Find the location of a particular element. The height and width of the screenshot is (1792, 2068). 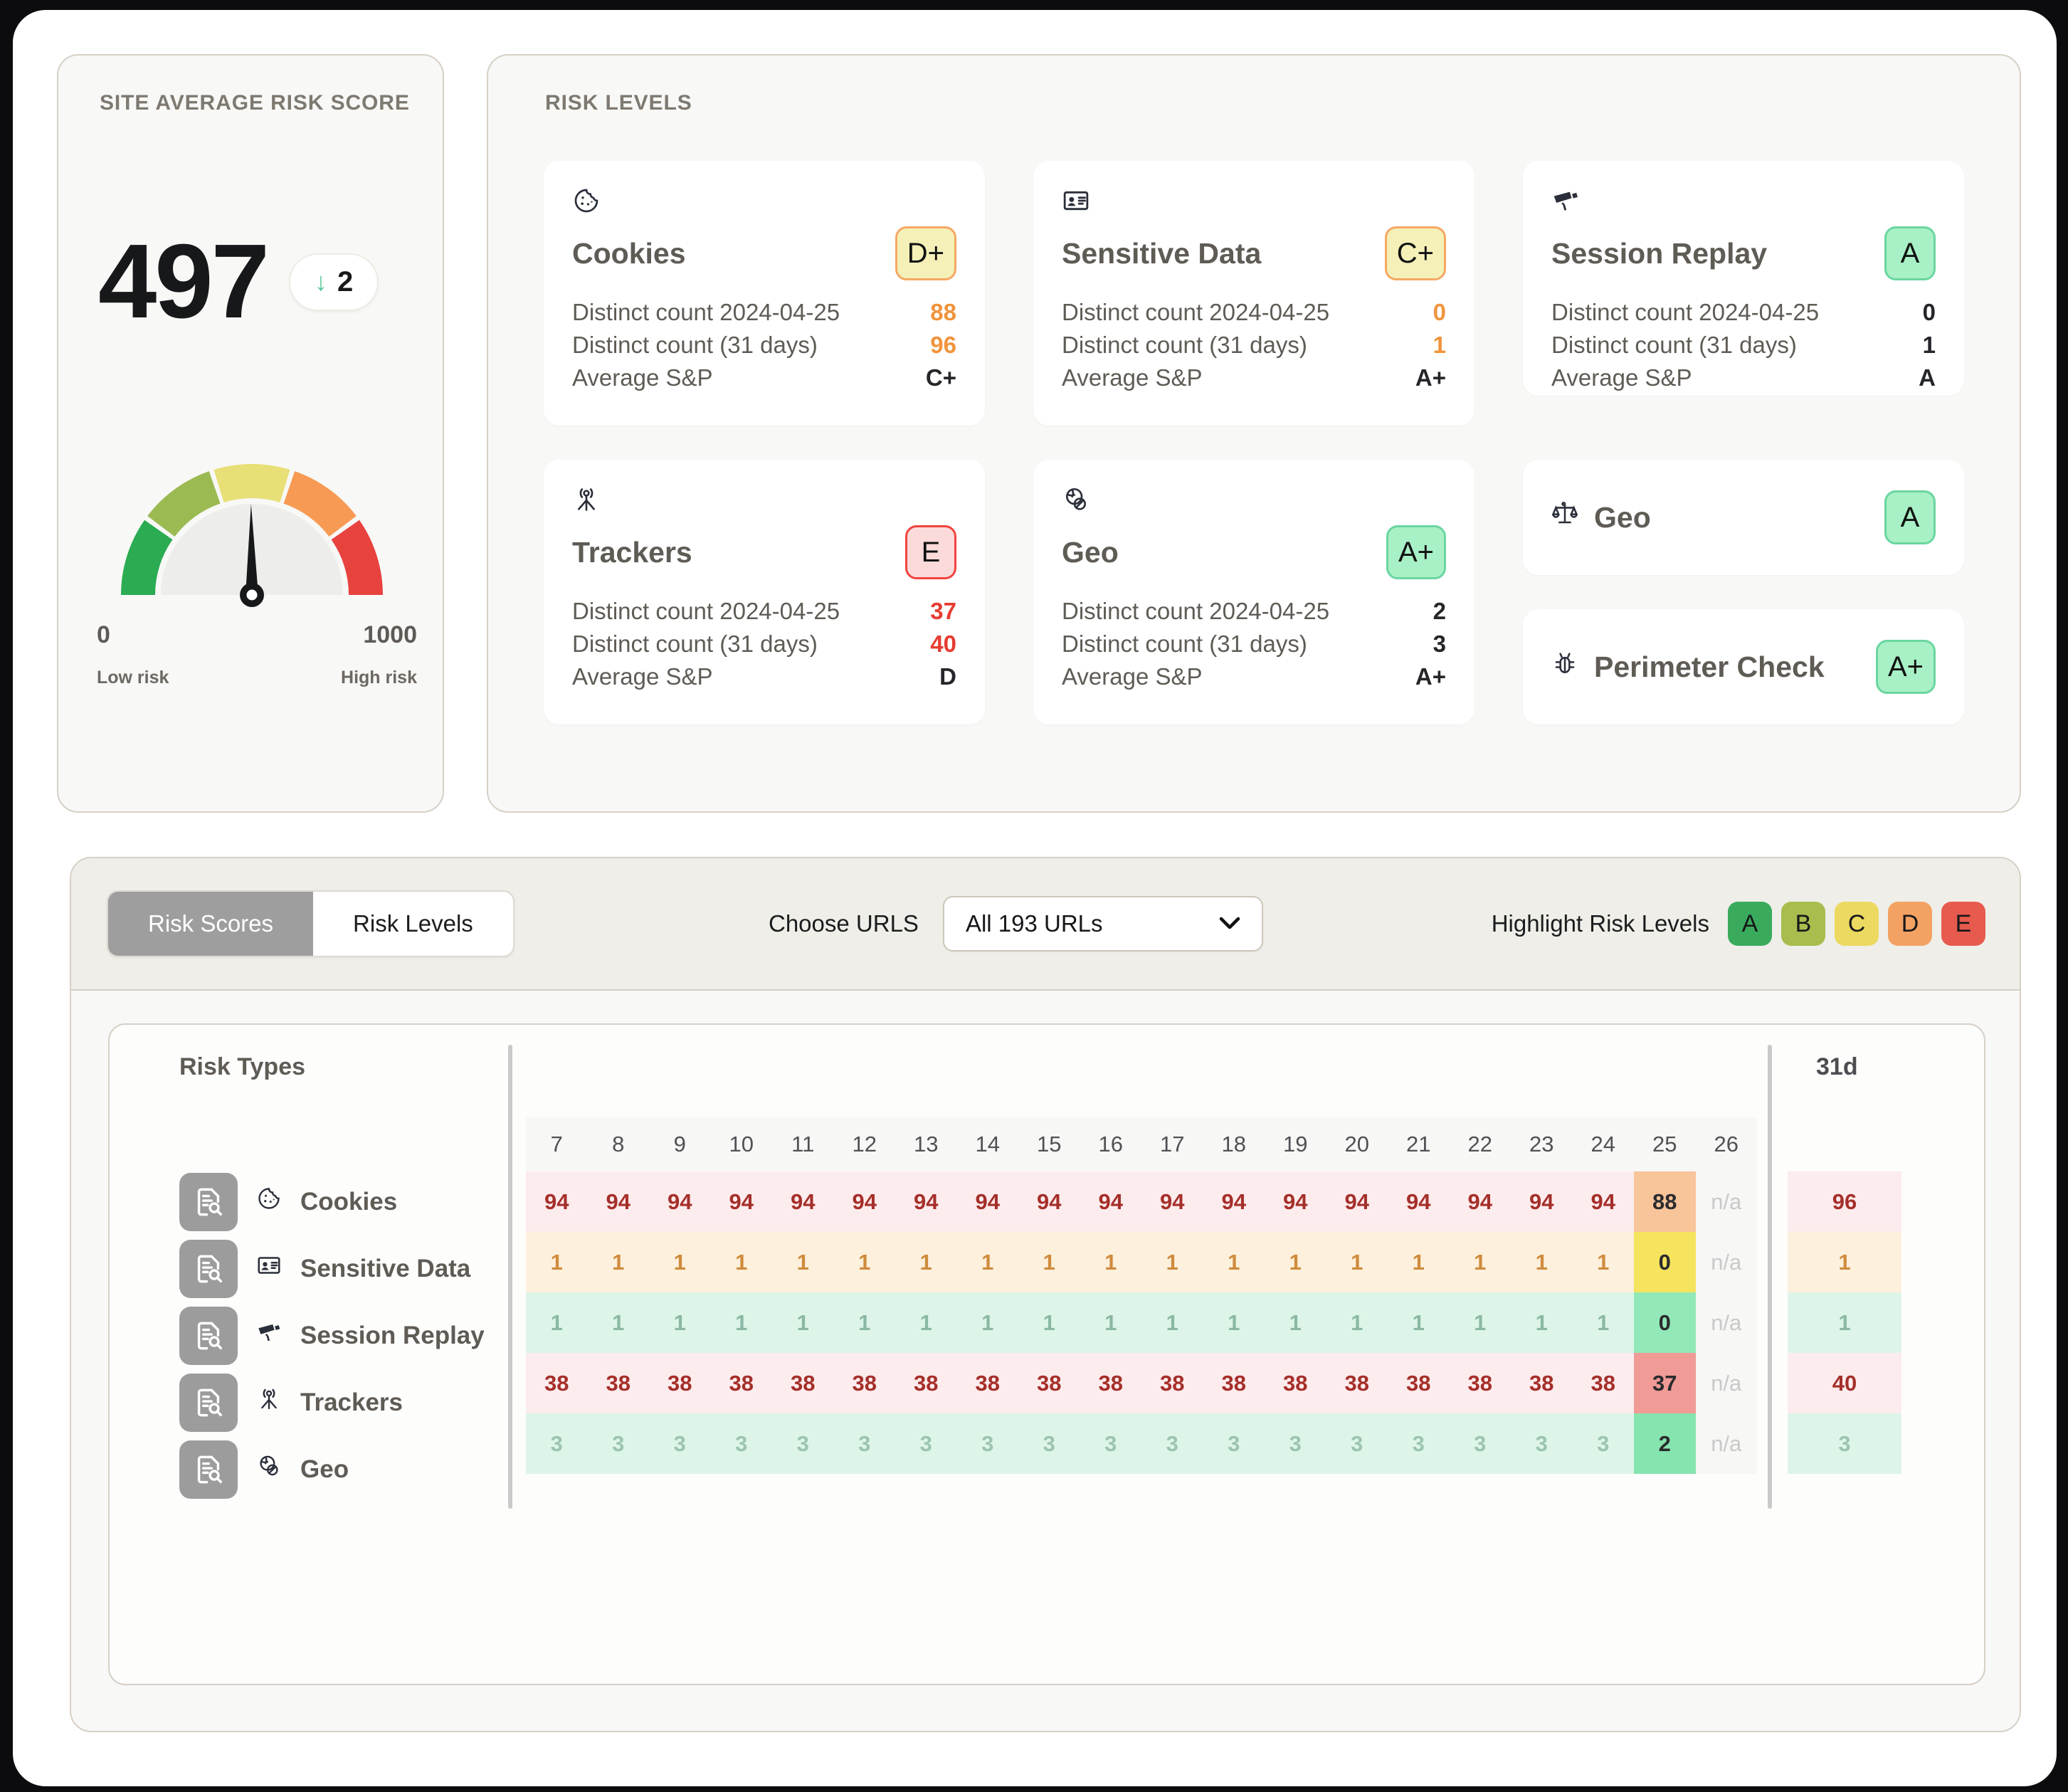

risk-type-row-trackers: Trackers is located at coordinates (343, 1402).